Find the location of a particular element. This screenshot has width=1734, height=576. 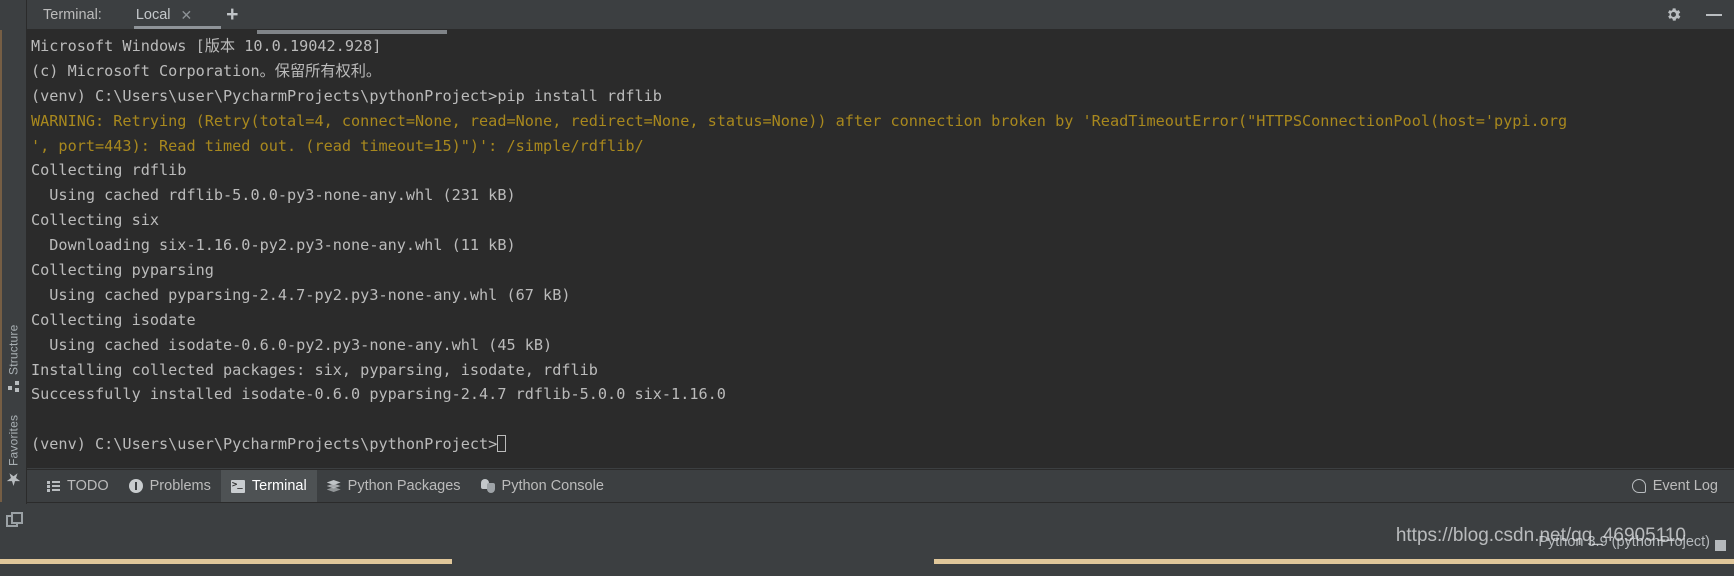

gear-icon is located at coordinates (1673, 14).